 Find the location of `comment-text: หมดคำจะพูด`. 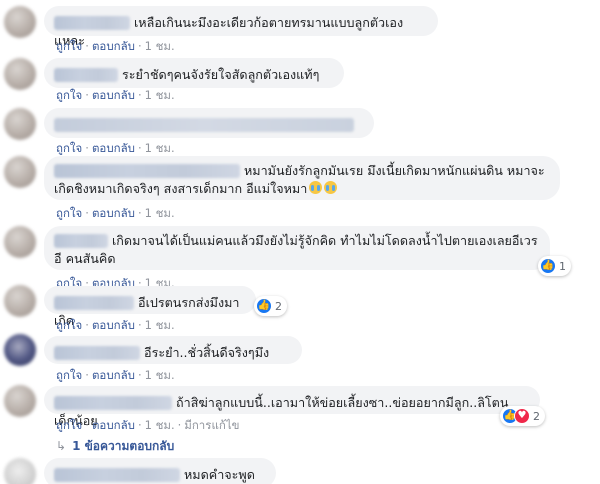

comment-text: หมดคำจะพูด is located at coordinates (219, 474).